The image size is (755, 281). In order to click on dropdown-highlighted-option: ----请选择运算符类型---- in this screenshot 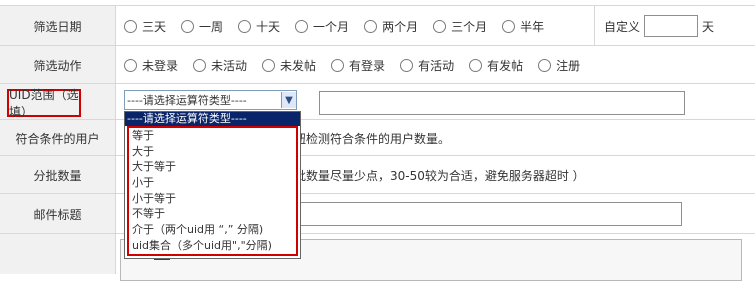, I will do `click(212, 119)`.